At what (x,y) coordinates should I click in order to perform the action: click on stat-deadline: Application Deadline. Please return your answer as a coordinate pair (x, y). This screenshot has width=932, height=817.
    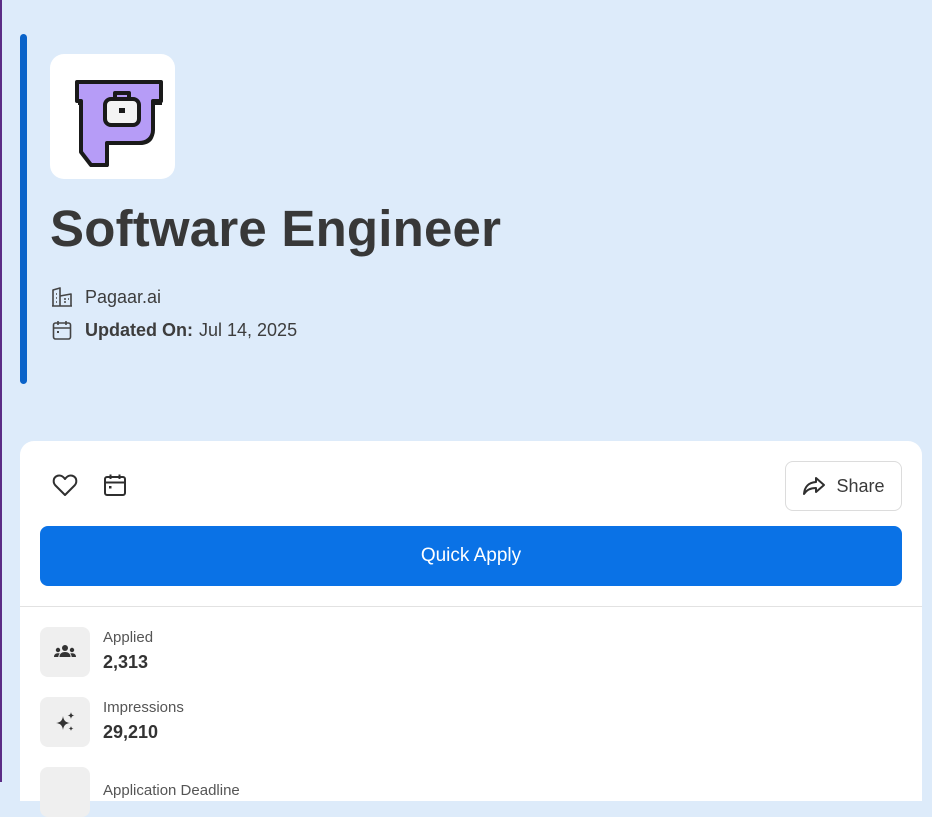
    Looking at the image, I should click on (140, 792).